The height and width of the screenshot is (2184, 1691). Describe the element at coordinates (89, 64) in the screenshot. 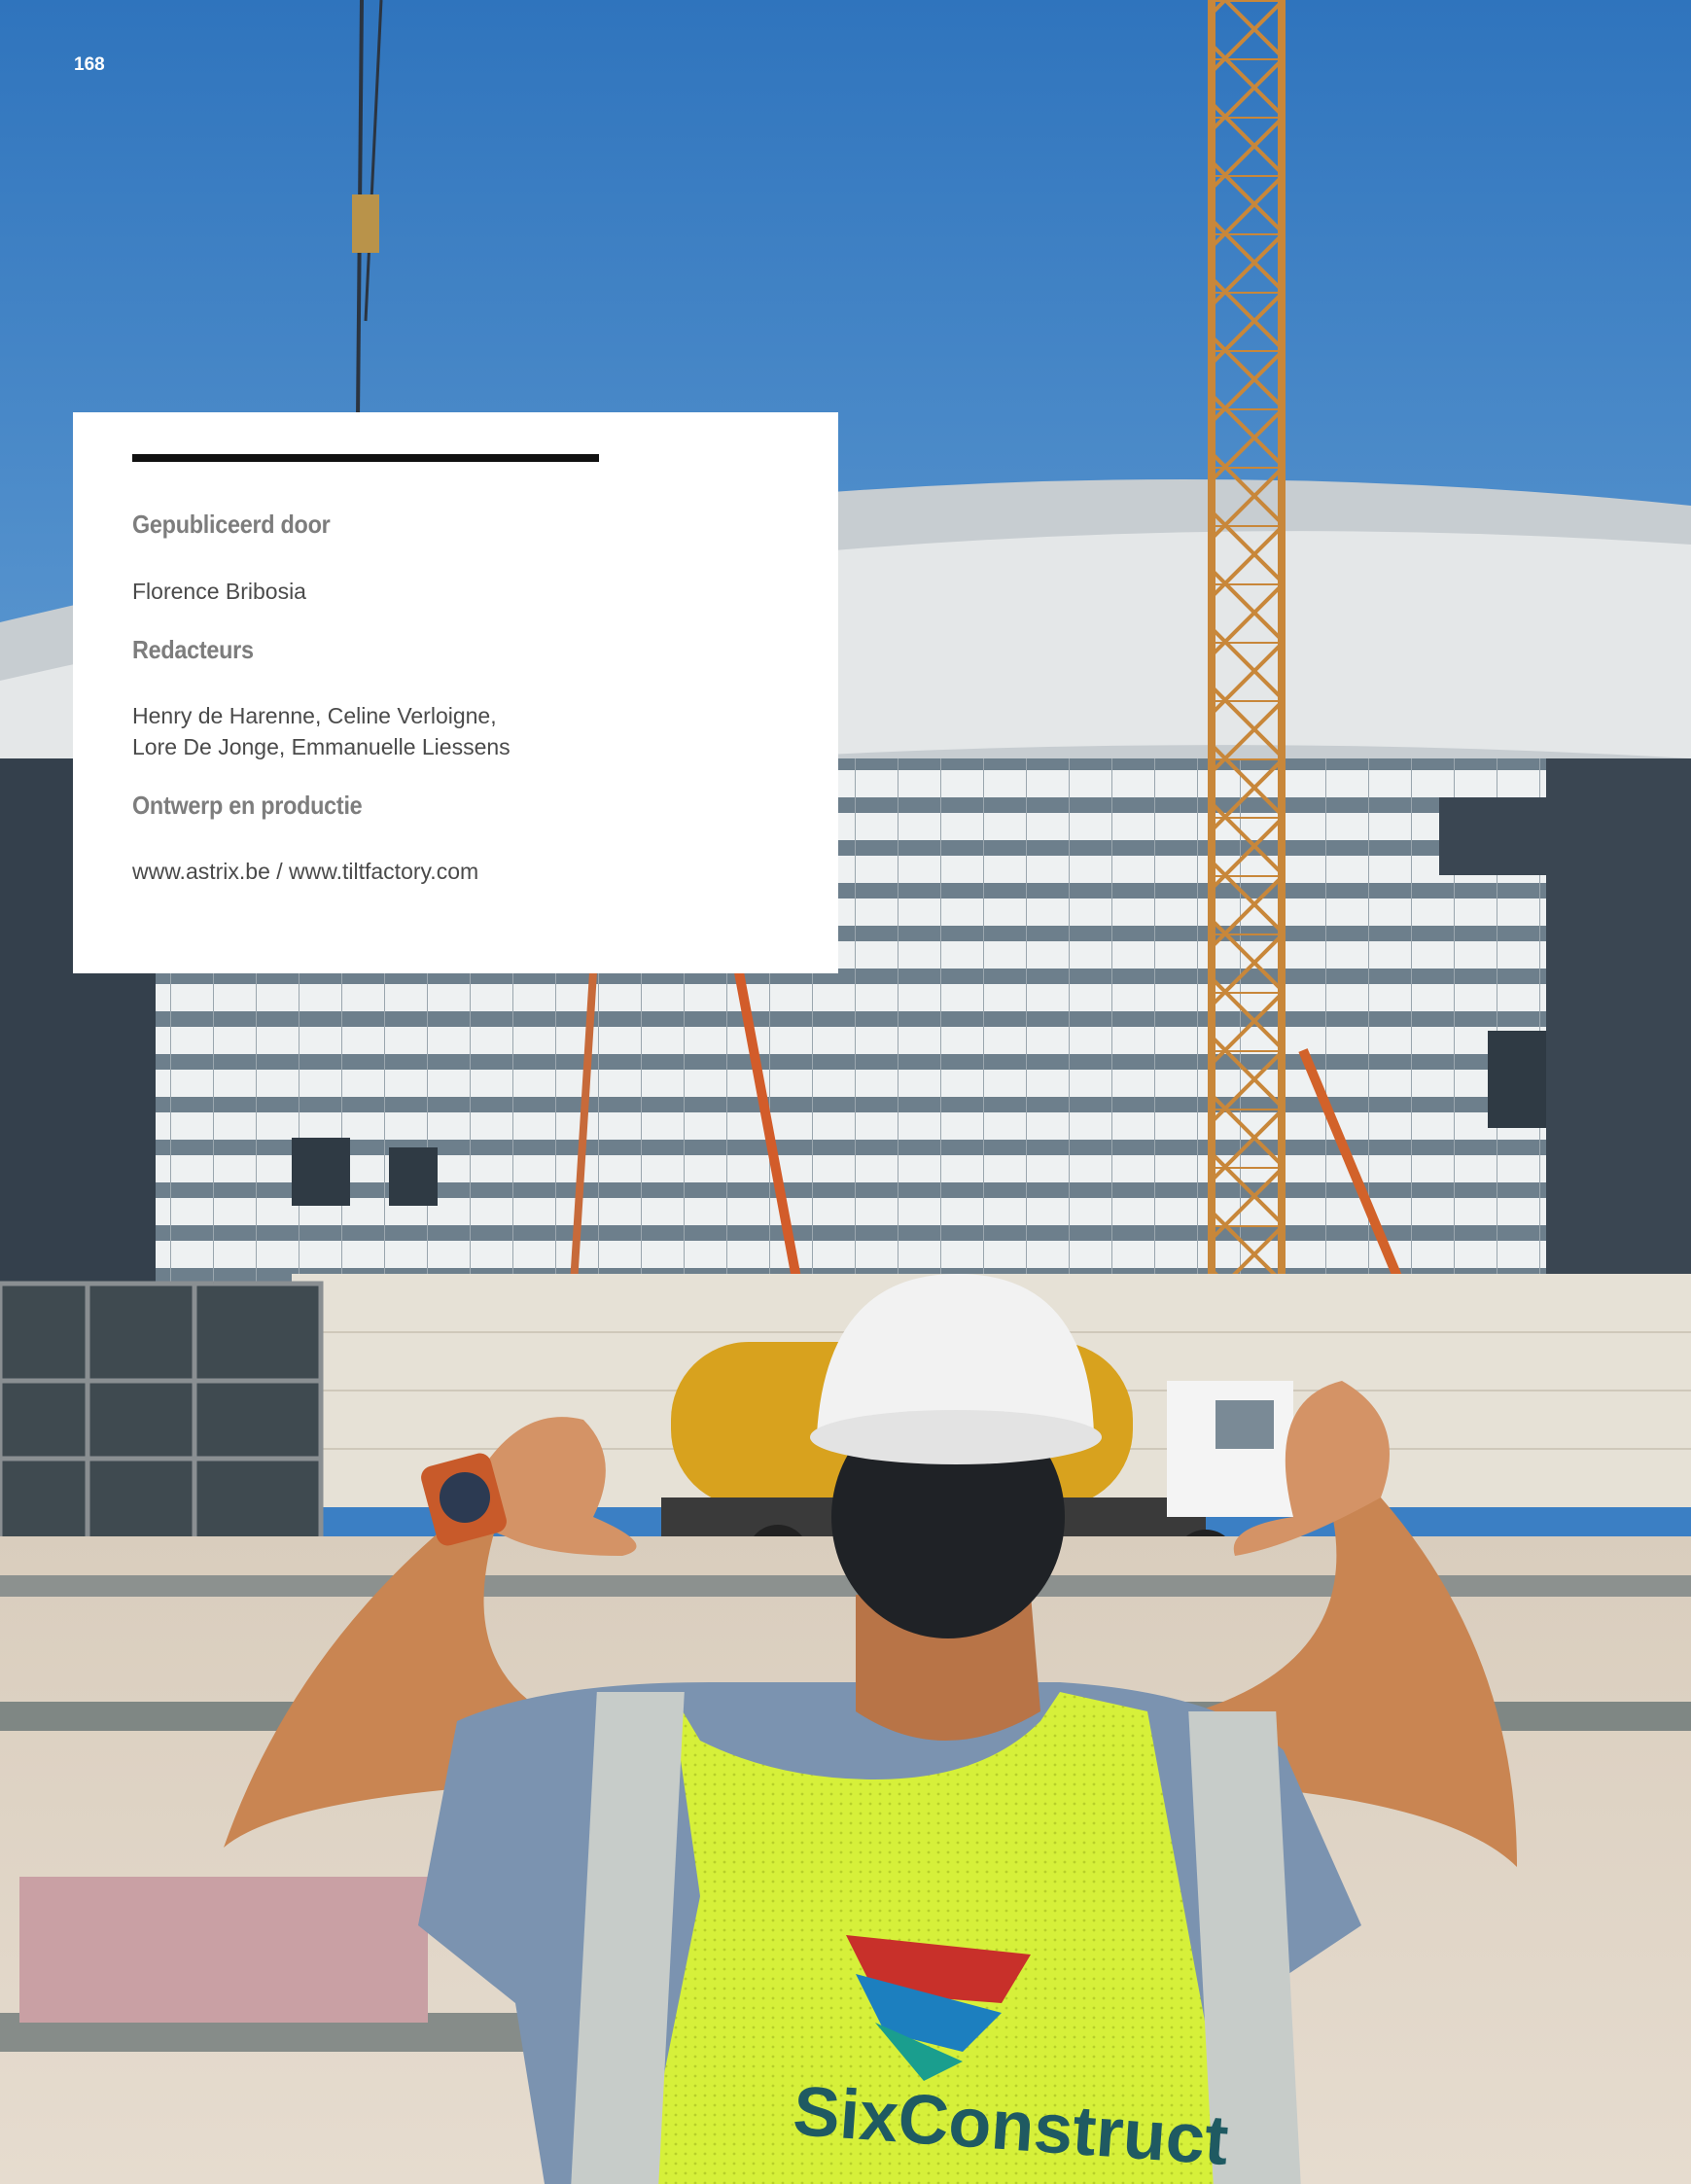

I see `page-number: 168` at that location.